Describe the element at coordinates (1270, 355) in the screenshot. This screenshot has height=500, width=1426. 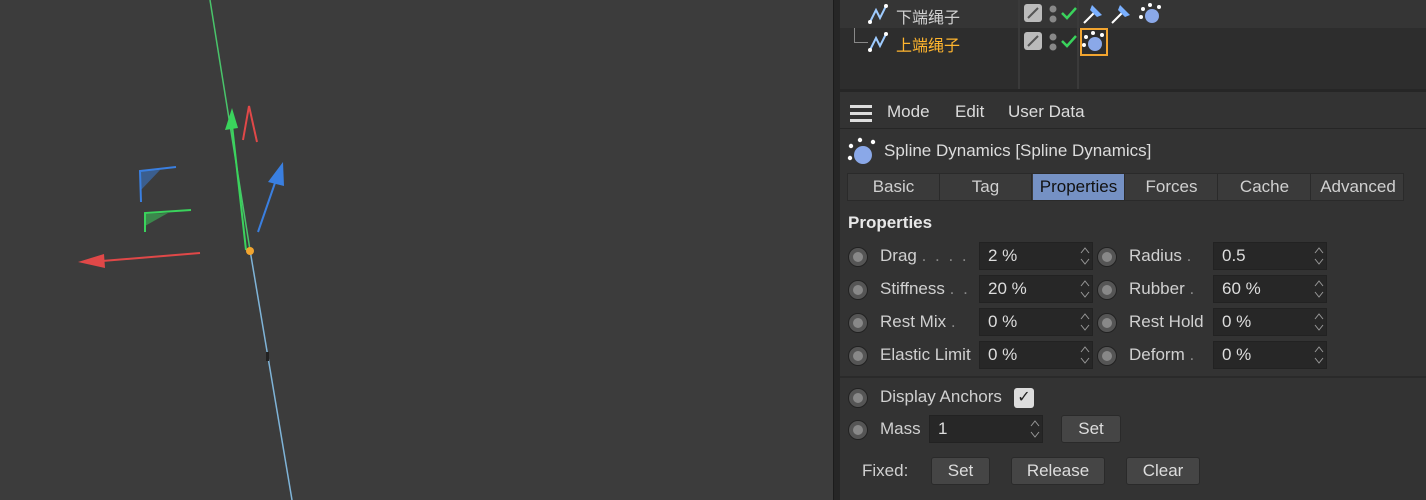
I see `deform-input: 0 %` at that location.